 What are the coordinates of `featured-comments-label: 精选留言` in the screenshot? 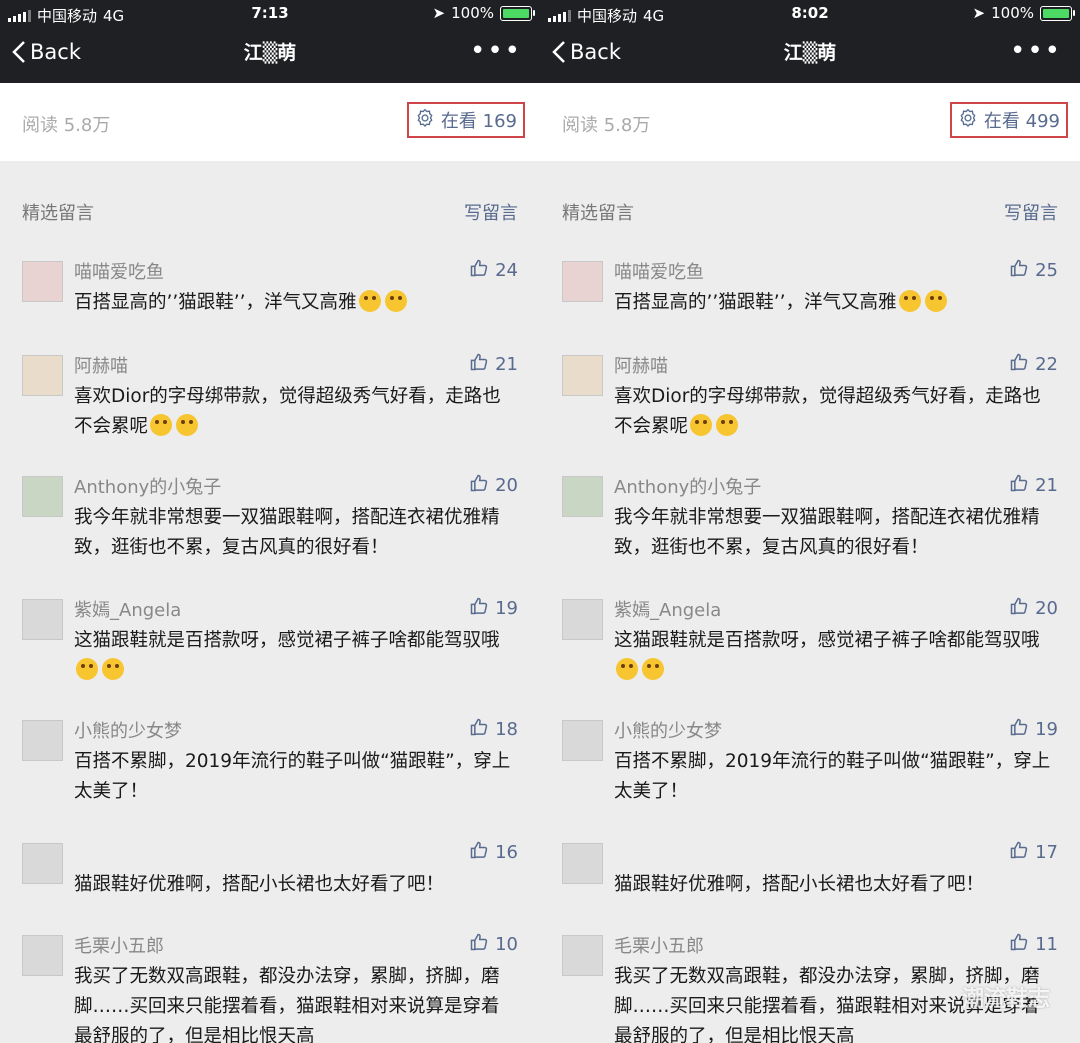 It's located at (598, 213).